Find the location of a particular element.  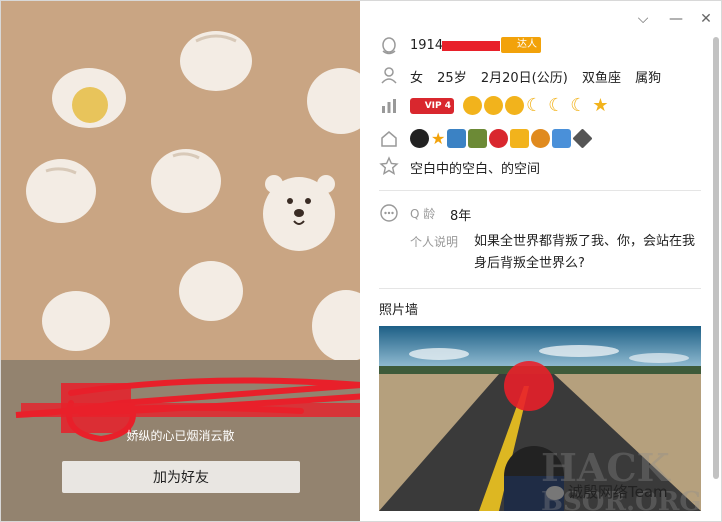

age: 25岁 is located at coordinates (452, 78).